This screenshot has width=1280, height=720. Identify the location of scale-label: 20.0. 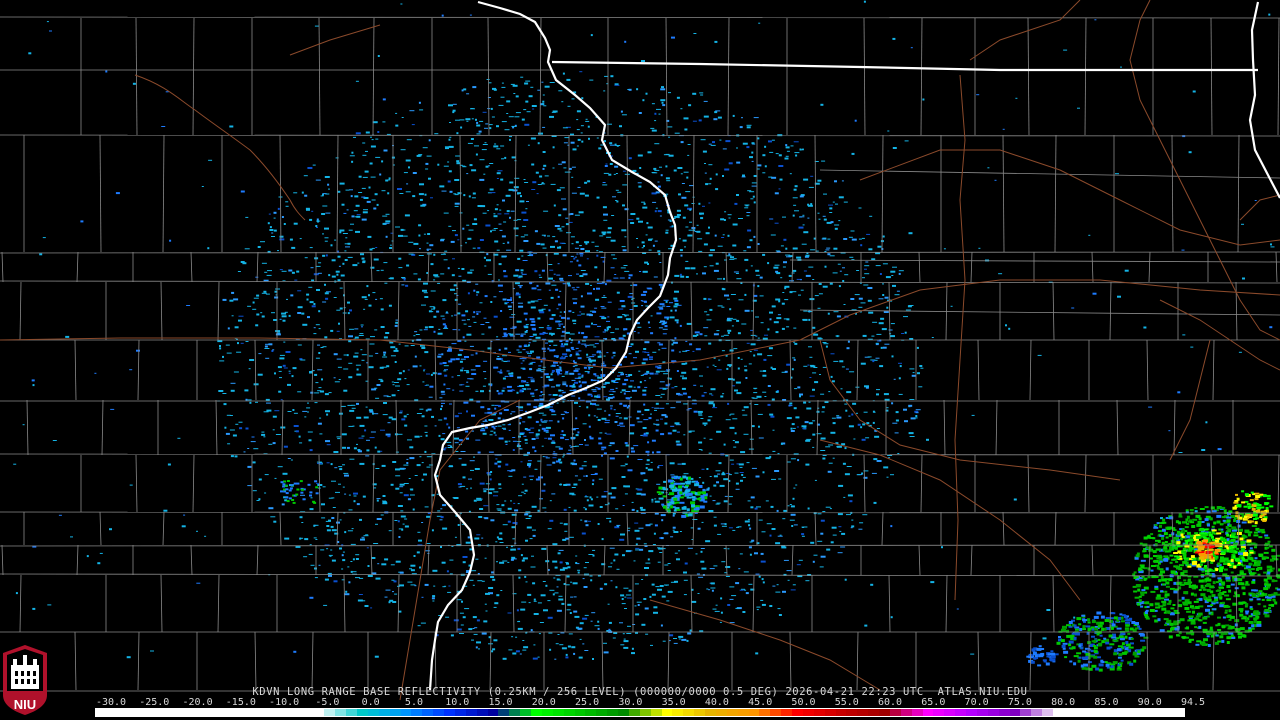
(543, 702).